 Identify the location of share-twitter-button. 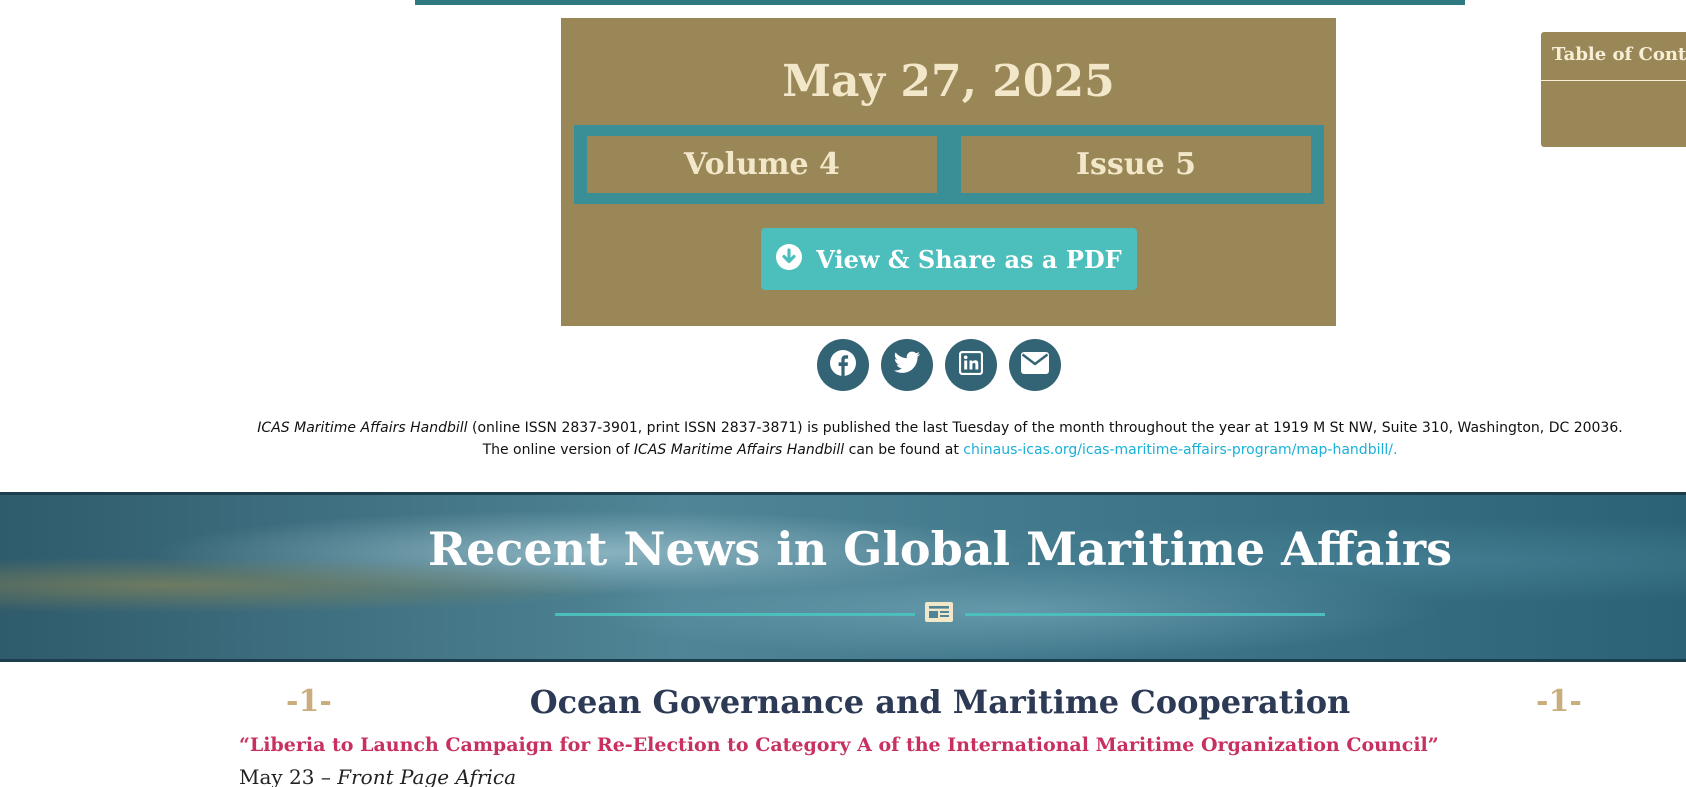
(907, 365).